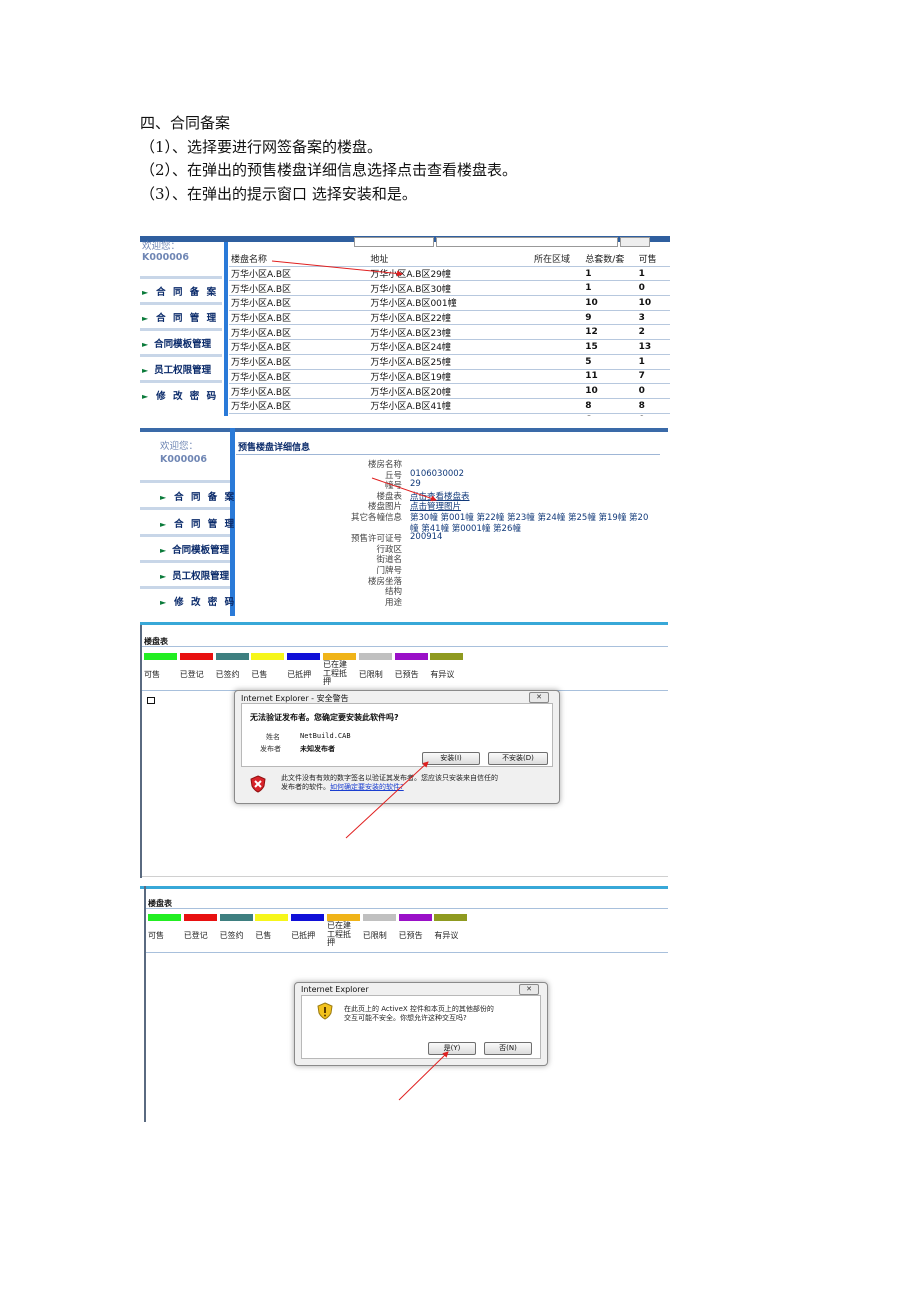  What do you see at coordinates (360, 680) in the screenshot?
I see `annotation-arrows` at bounding box center [360, 680].